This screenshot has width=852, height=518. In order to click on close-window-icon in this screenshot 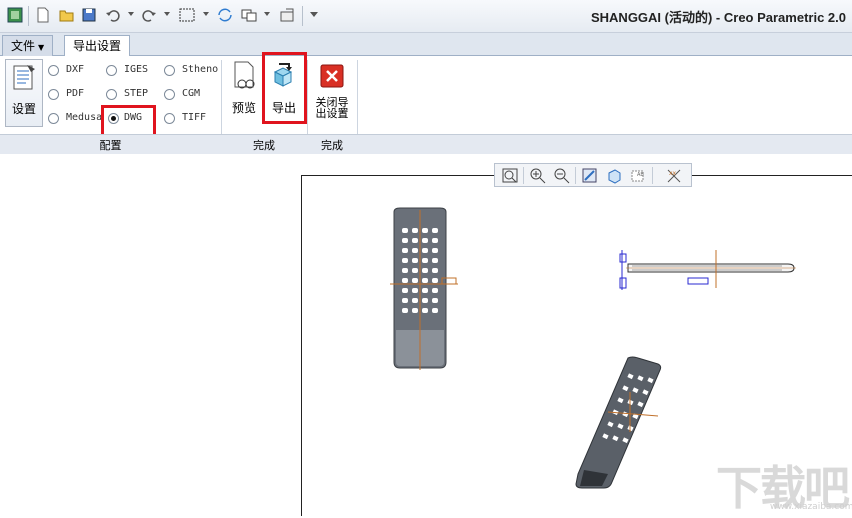, I will do `click(287, 15)`.